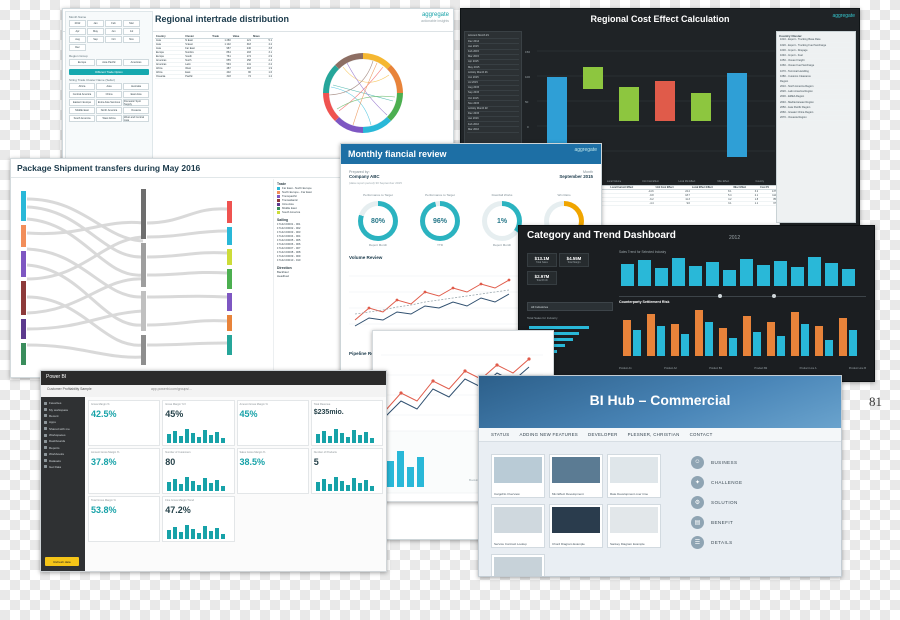  I want to click on powerbi-kpi-label: Total Revenue, so click(322, 404).